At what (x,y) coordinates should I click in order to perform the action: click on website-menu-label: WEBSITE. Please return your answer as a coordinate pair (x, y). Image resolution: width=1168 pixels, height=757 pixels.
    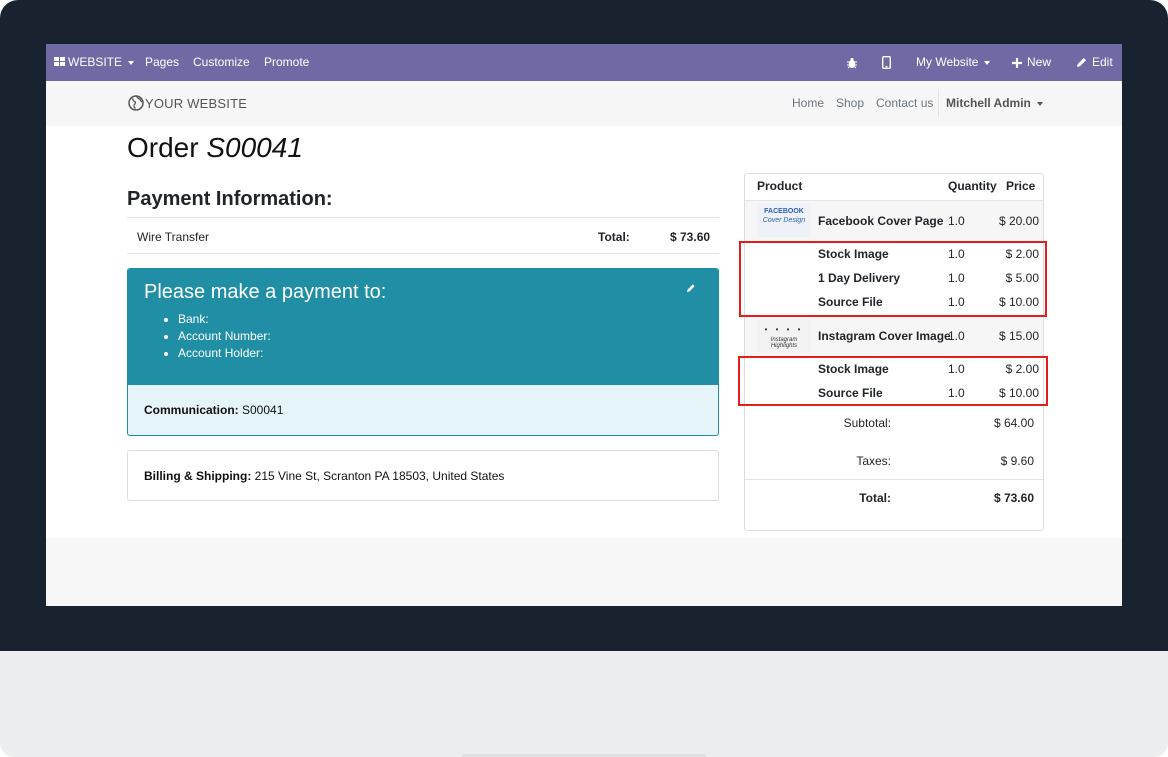
    Looking at the image, I should click on (95, 62).